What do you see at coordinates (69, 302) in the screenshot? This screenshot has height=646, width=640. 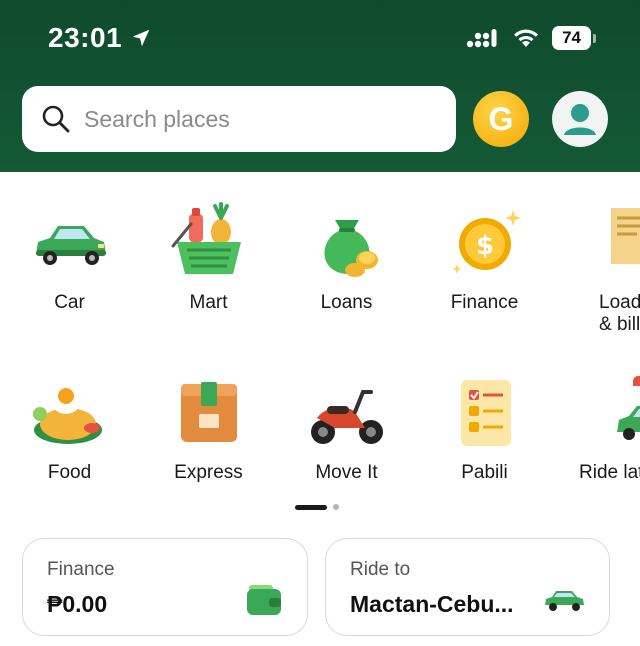 I see `service-label: Car` at bounding box center [69, 302].